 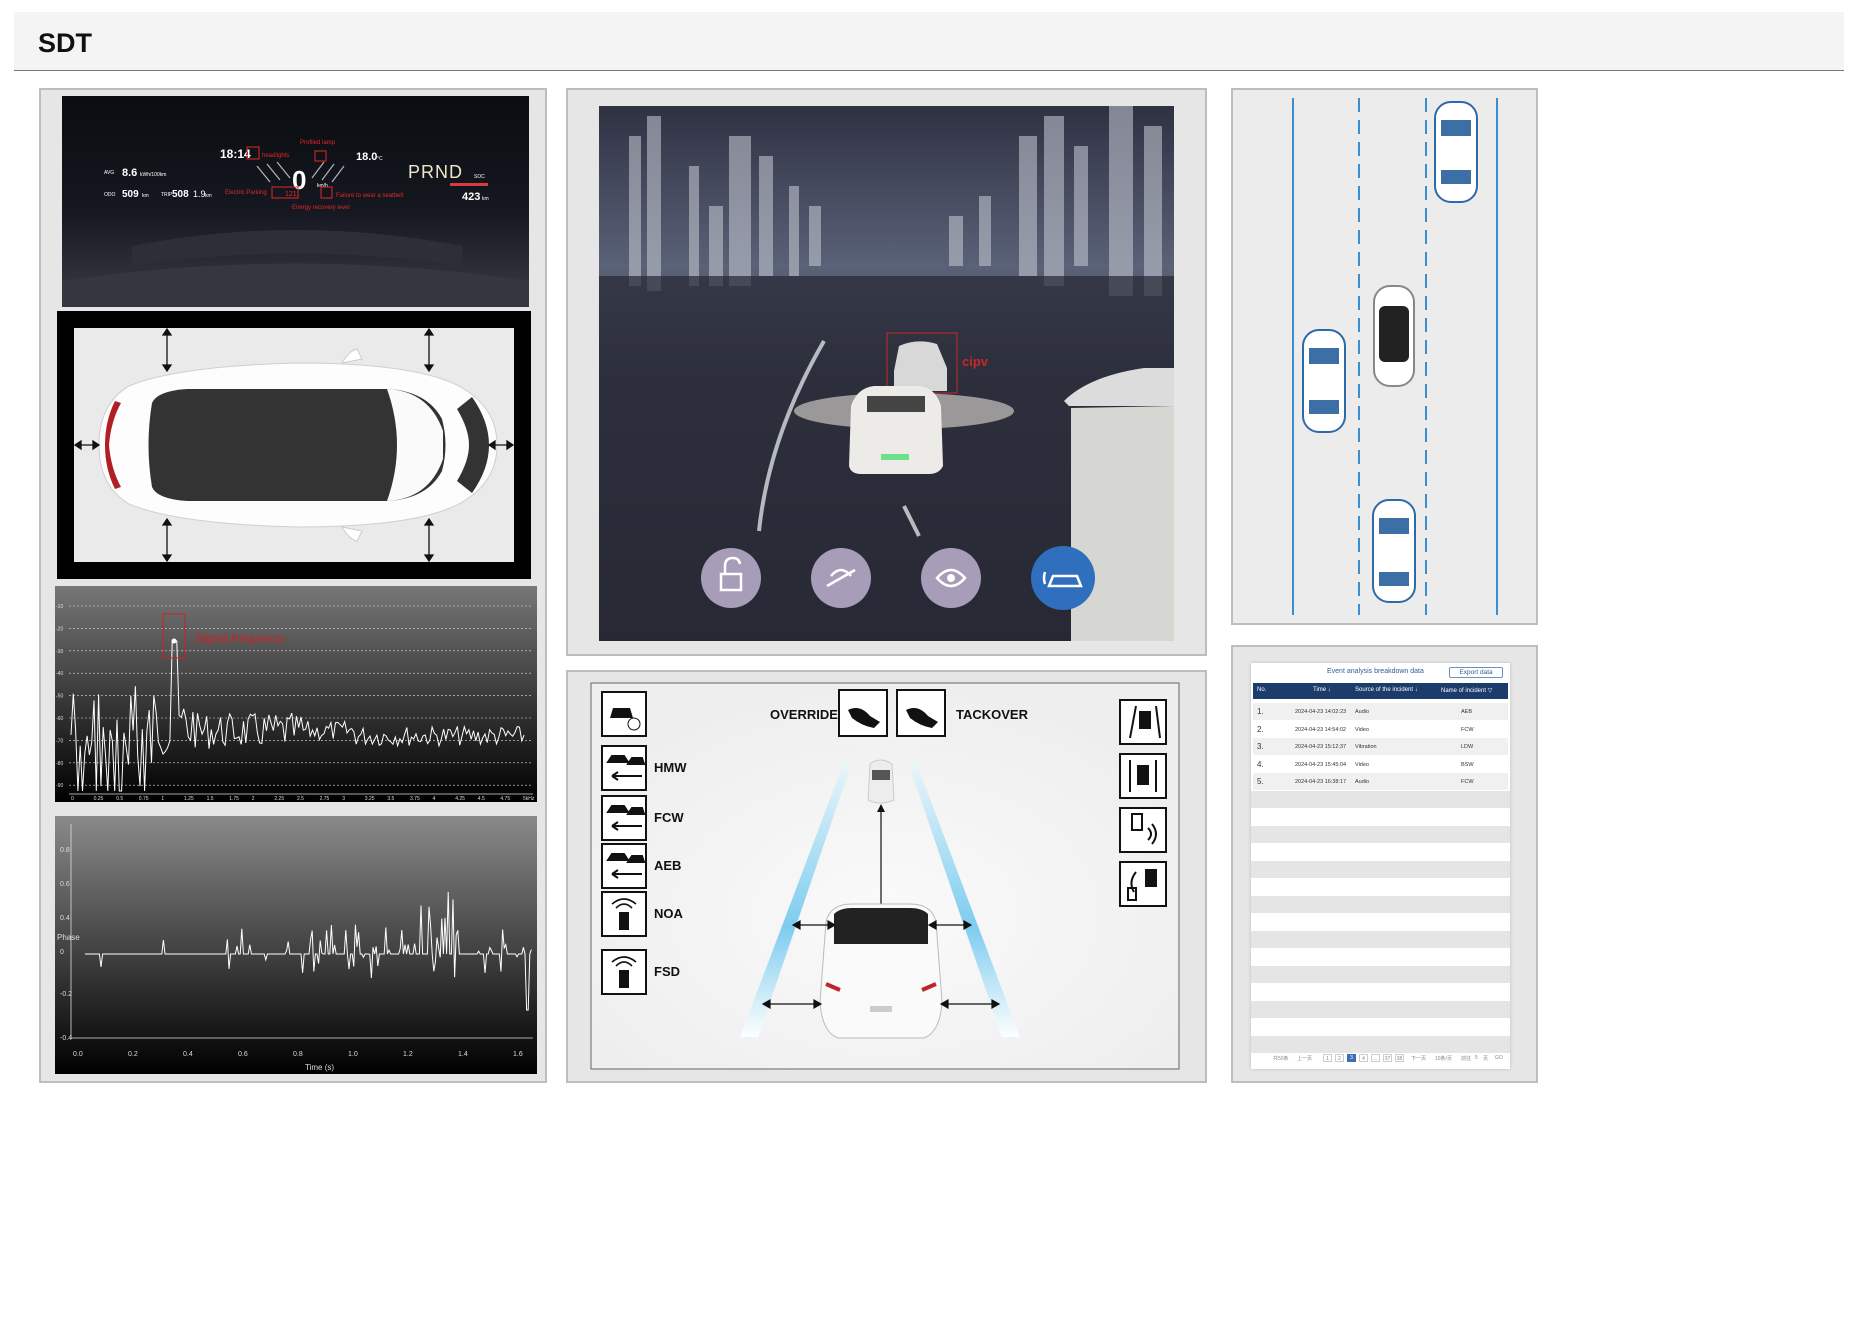 I want to click on feature-hmw-icon, so click(x=624, y=768).